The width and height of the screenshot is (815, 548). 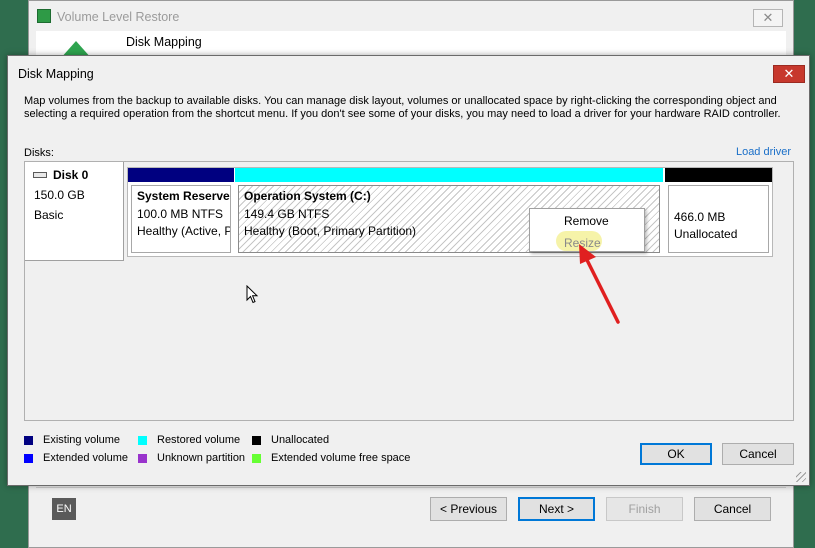 I want to click on footer-divider, so click(x=411, y=487).